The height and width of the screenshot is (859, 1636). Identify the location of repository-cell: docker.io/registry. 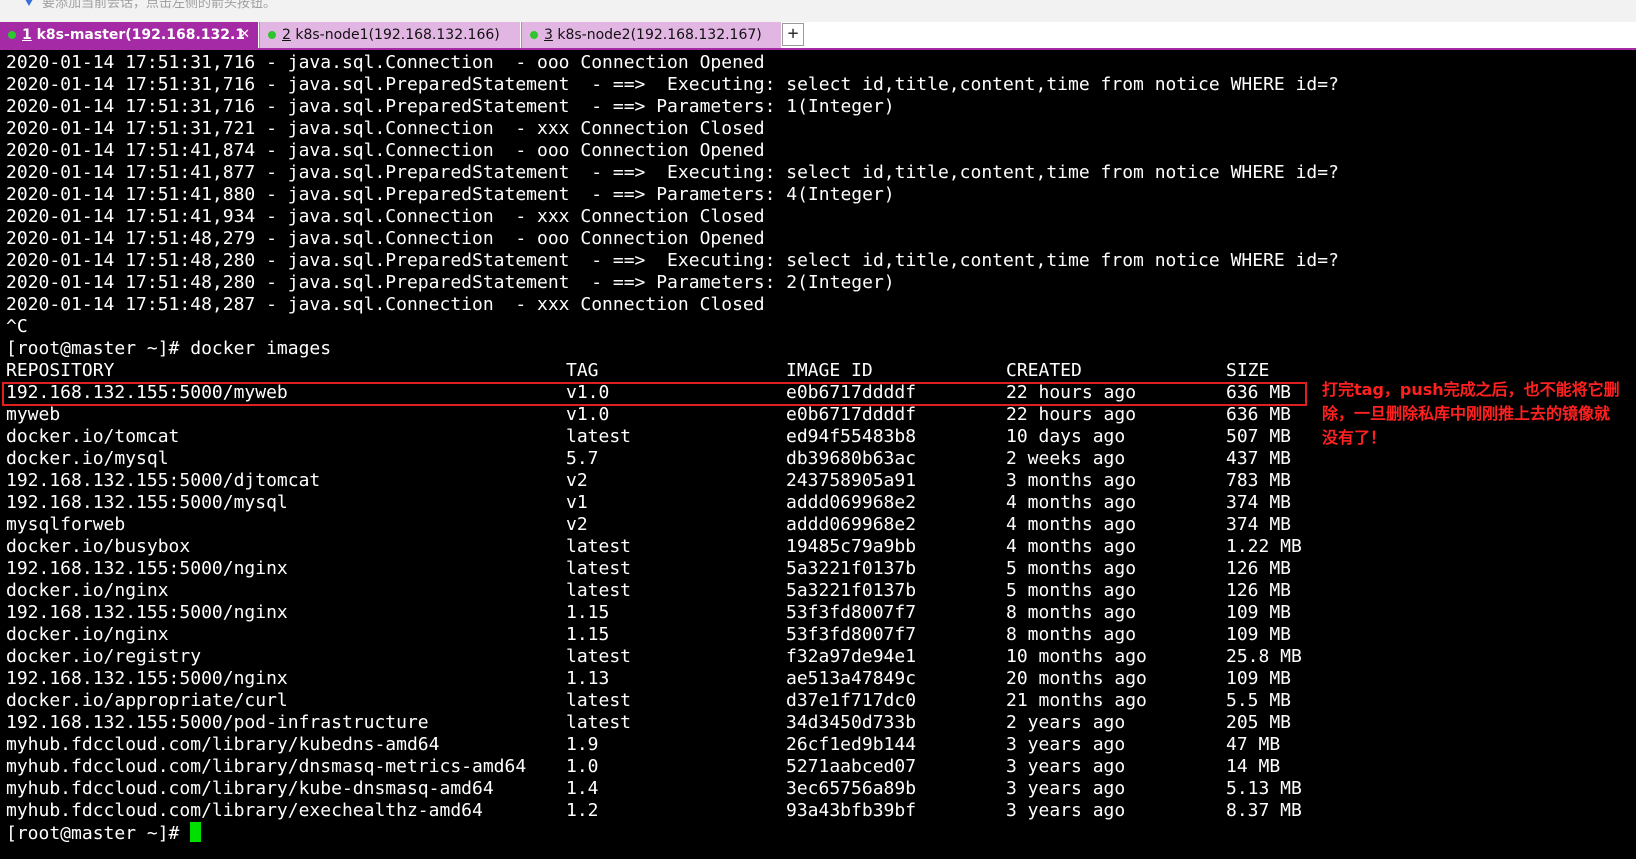
(104, 656).